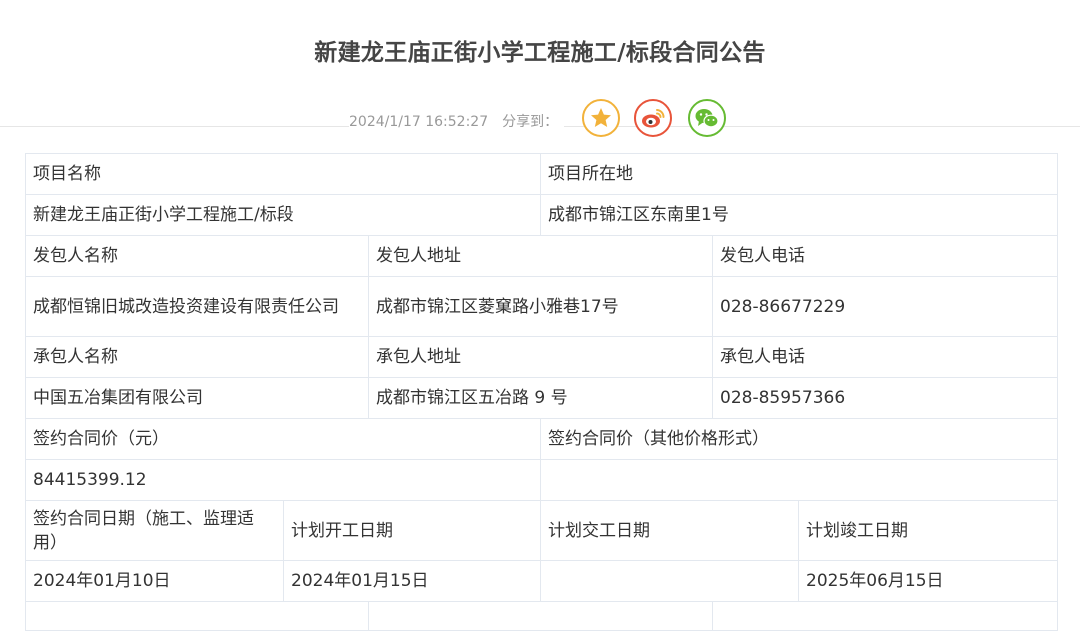 The height and width of the screenshot is (631, 1080). What do you see at coordinates (885, 398) in the screenshot?
I see `contractor-phone-value: 028-85957366` at bounding box center [885, 398].